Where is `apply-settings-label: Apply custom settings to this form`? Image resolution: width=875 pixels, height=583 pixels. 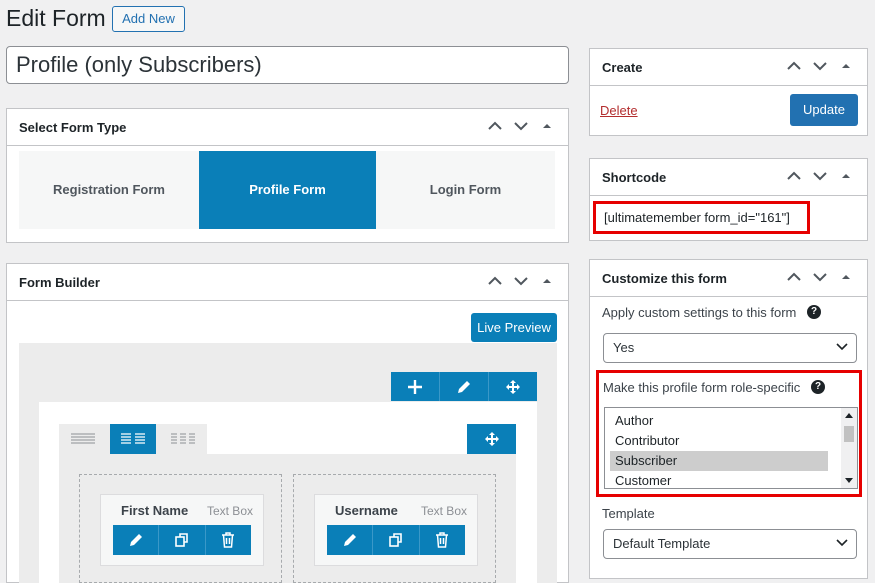 apply-settings-label: Apply custom settings to this form is located at coordinates (699, 312).